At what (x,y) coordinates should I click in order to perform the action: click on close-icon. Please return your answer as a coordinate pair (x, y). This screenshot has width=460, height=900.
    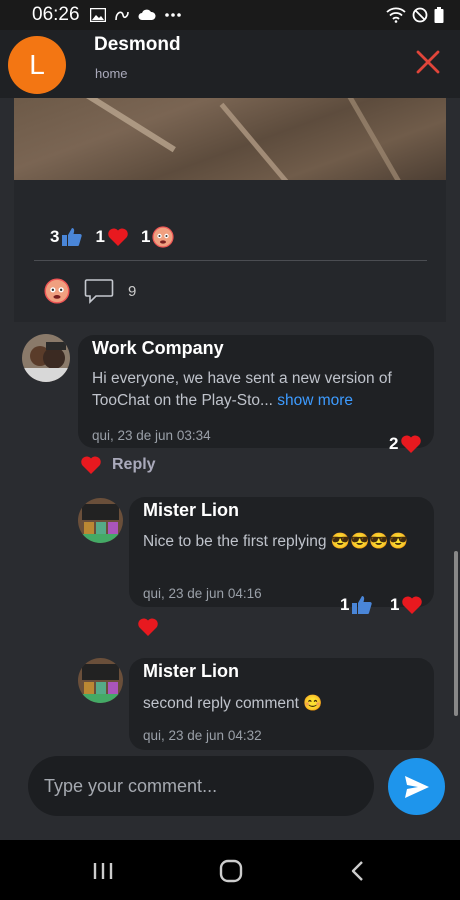
    Looking at the image, I should click on (428, 62).